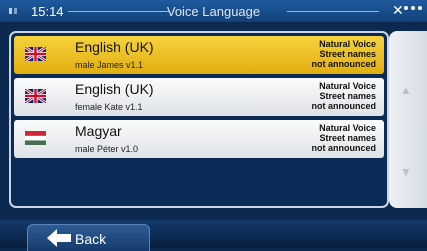  I want to click on divider, so click(333, 11).